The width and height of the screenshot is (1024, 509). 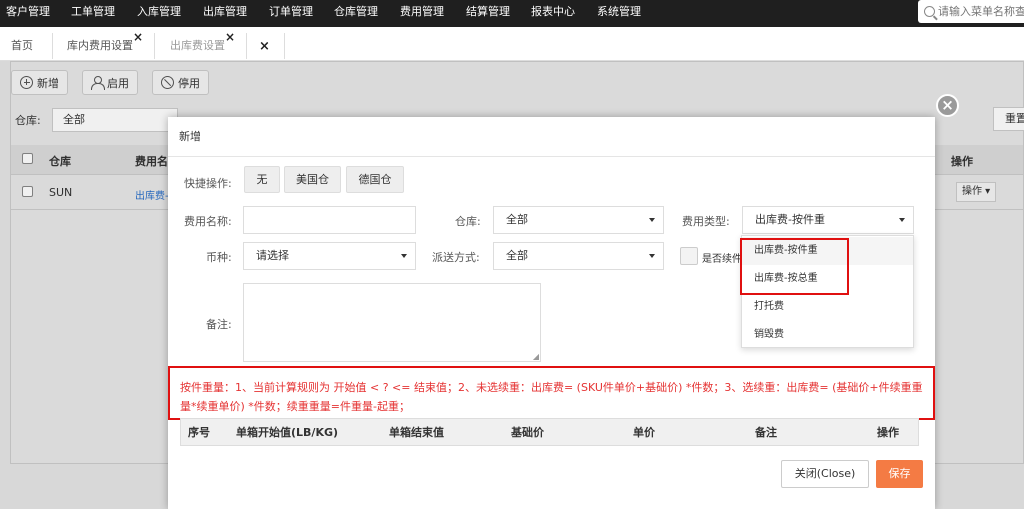 I want to click on fee-type-label: 费用类型:, so click(x=706, y=221).